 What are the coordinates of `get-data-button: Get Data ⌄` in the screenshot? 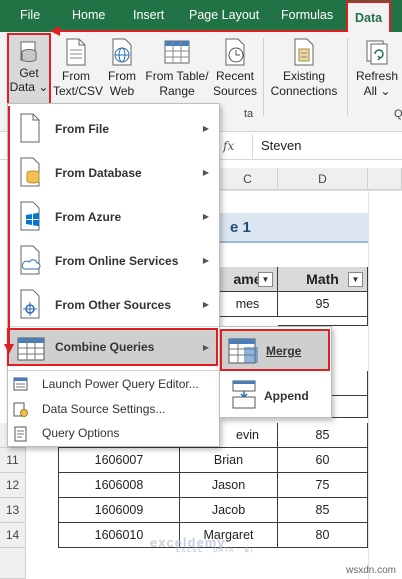 It's located at (29, 69).